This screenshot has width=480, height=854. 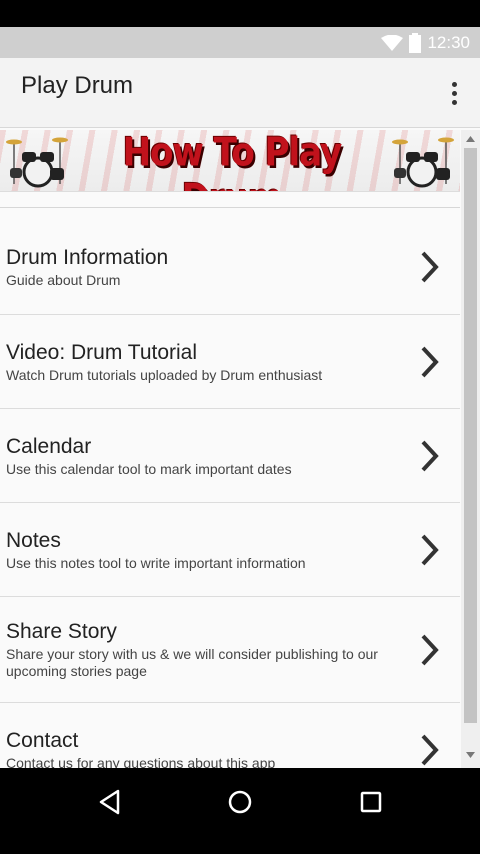 I want to click on scroll-up-icon, so click(x=470, y=139).